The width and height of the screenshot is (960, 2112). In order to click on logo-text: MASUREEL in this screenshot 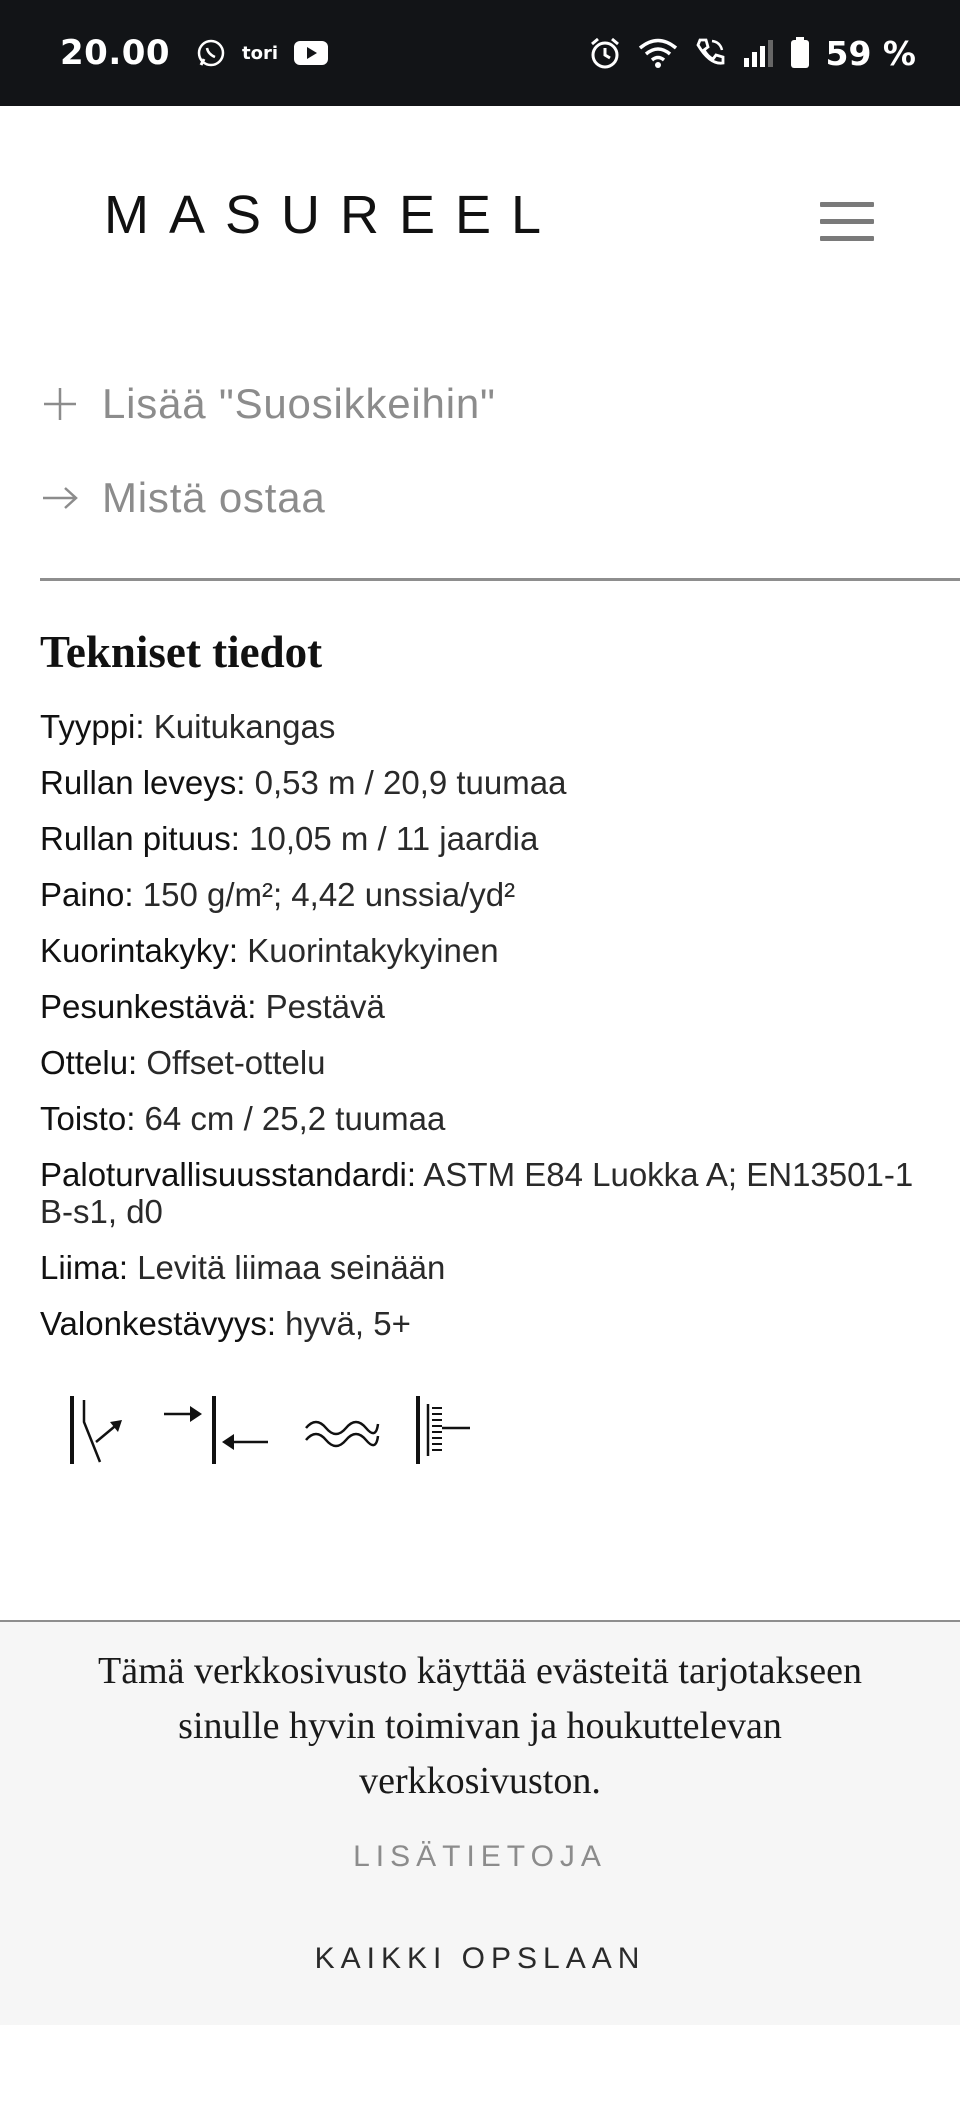, I will do `click(326, 215)`.